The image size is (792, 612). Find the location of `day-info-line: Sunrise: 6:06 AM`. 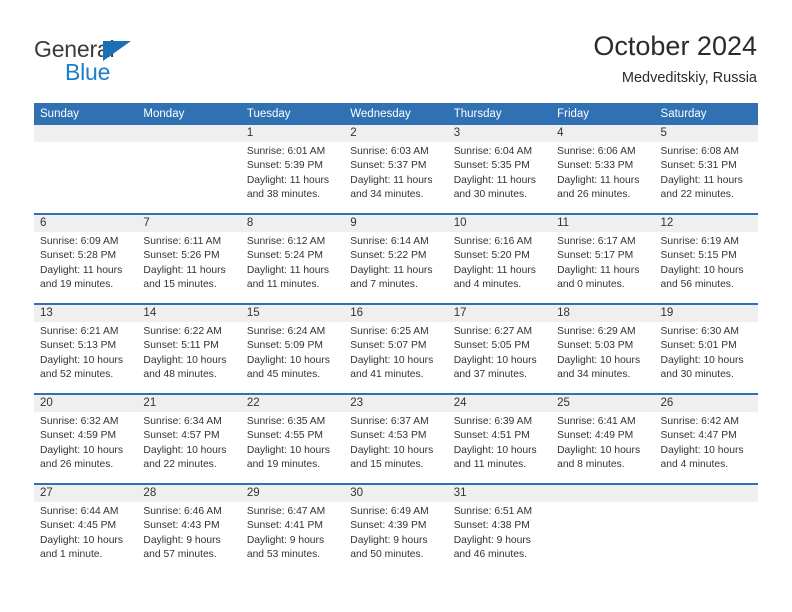

day-info-line: Sunrise: 6:06 AM is located at coordinates (596, 151).